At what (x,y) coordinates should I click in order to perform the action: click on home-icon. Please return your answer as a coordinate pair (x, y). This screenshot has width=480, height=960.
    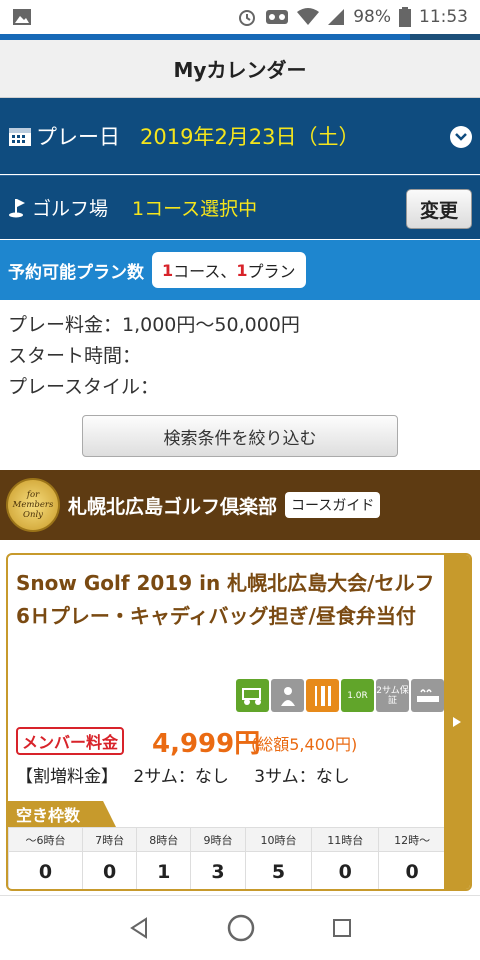
    Looking at the image, I should click on (241, 928).